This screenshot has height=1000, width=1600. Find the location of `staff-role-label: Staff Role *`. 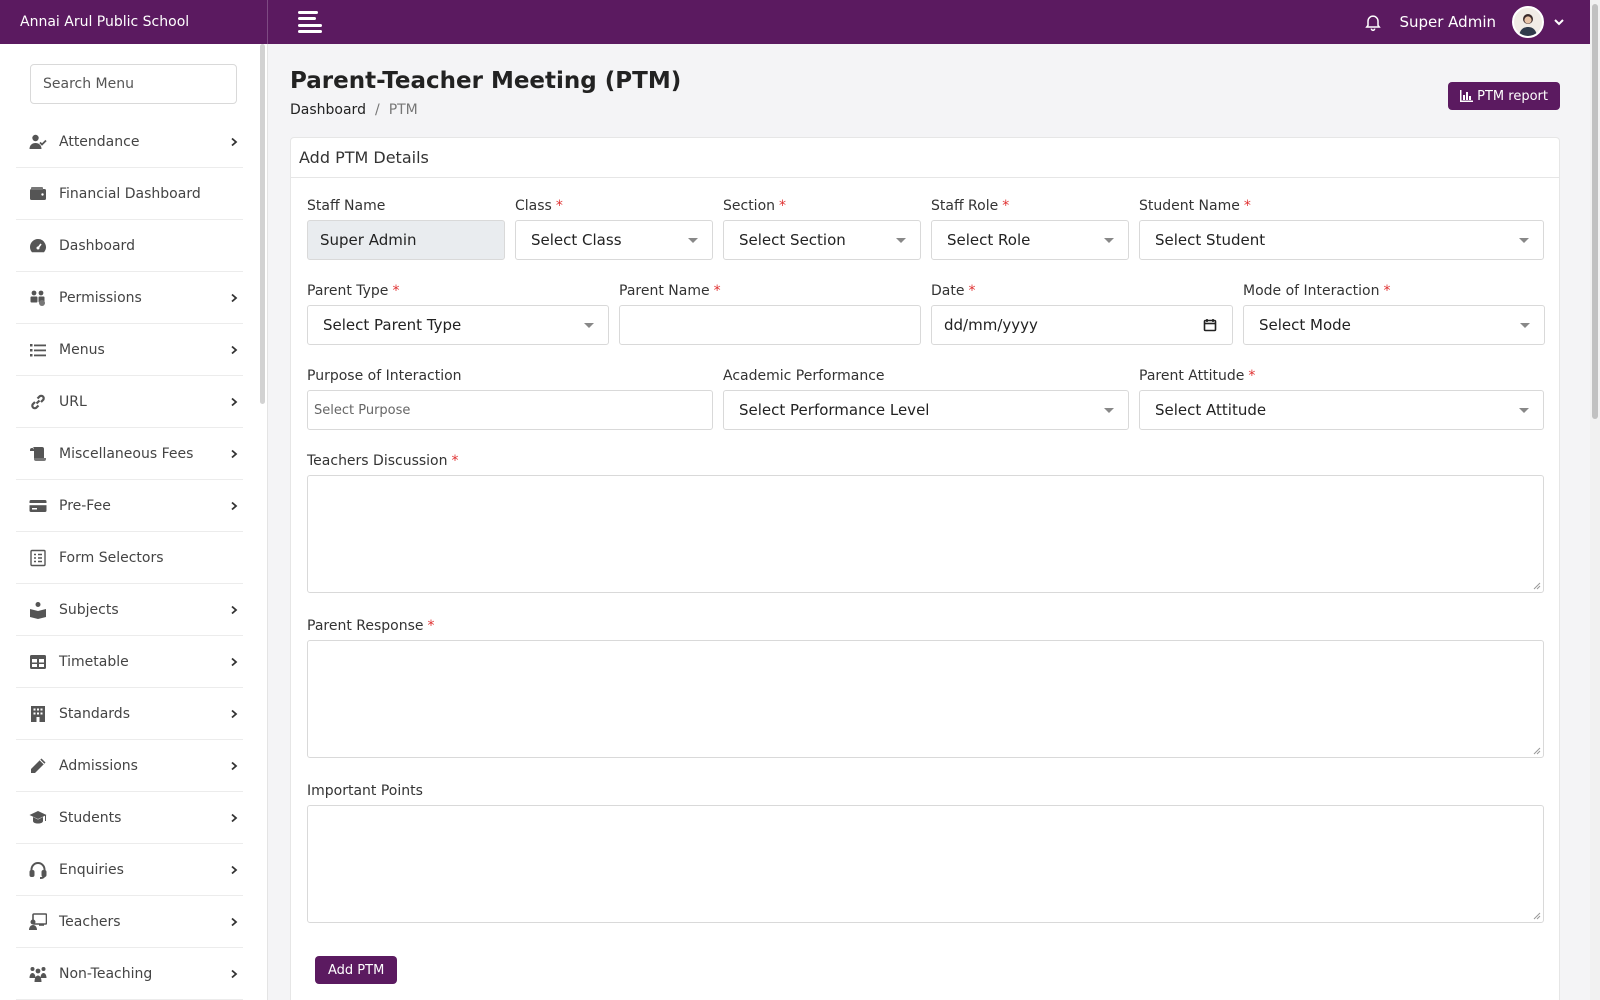

staff-role-label: Staff Role * is located at coordinates (1030, 203).